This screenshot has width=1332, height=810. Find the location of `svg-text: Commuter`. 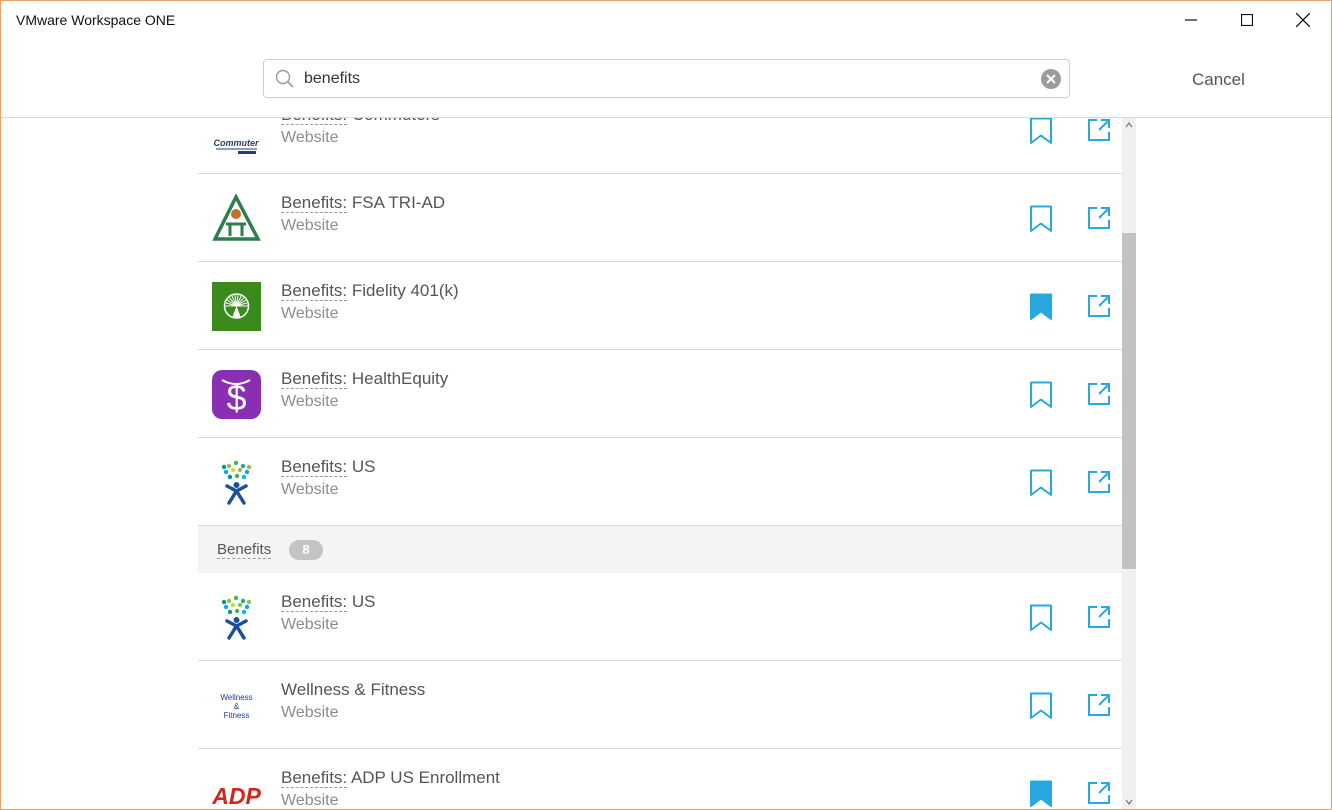

svg-text: Commuter is located at coordinates (236, 143).